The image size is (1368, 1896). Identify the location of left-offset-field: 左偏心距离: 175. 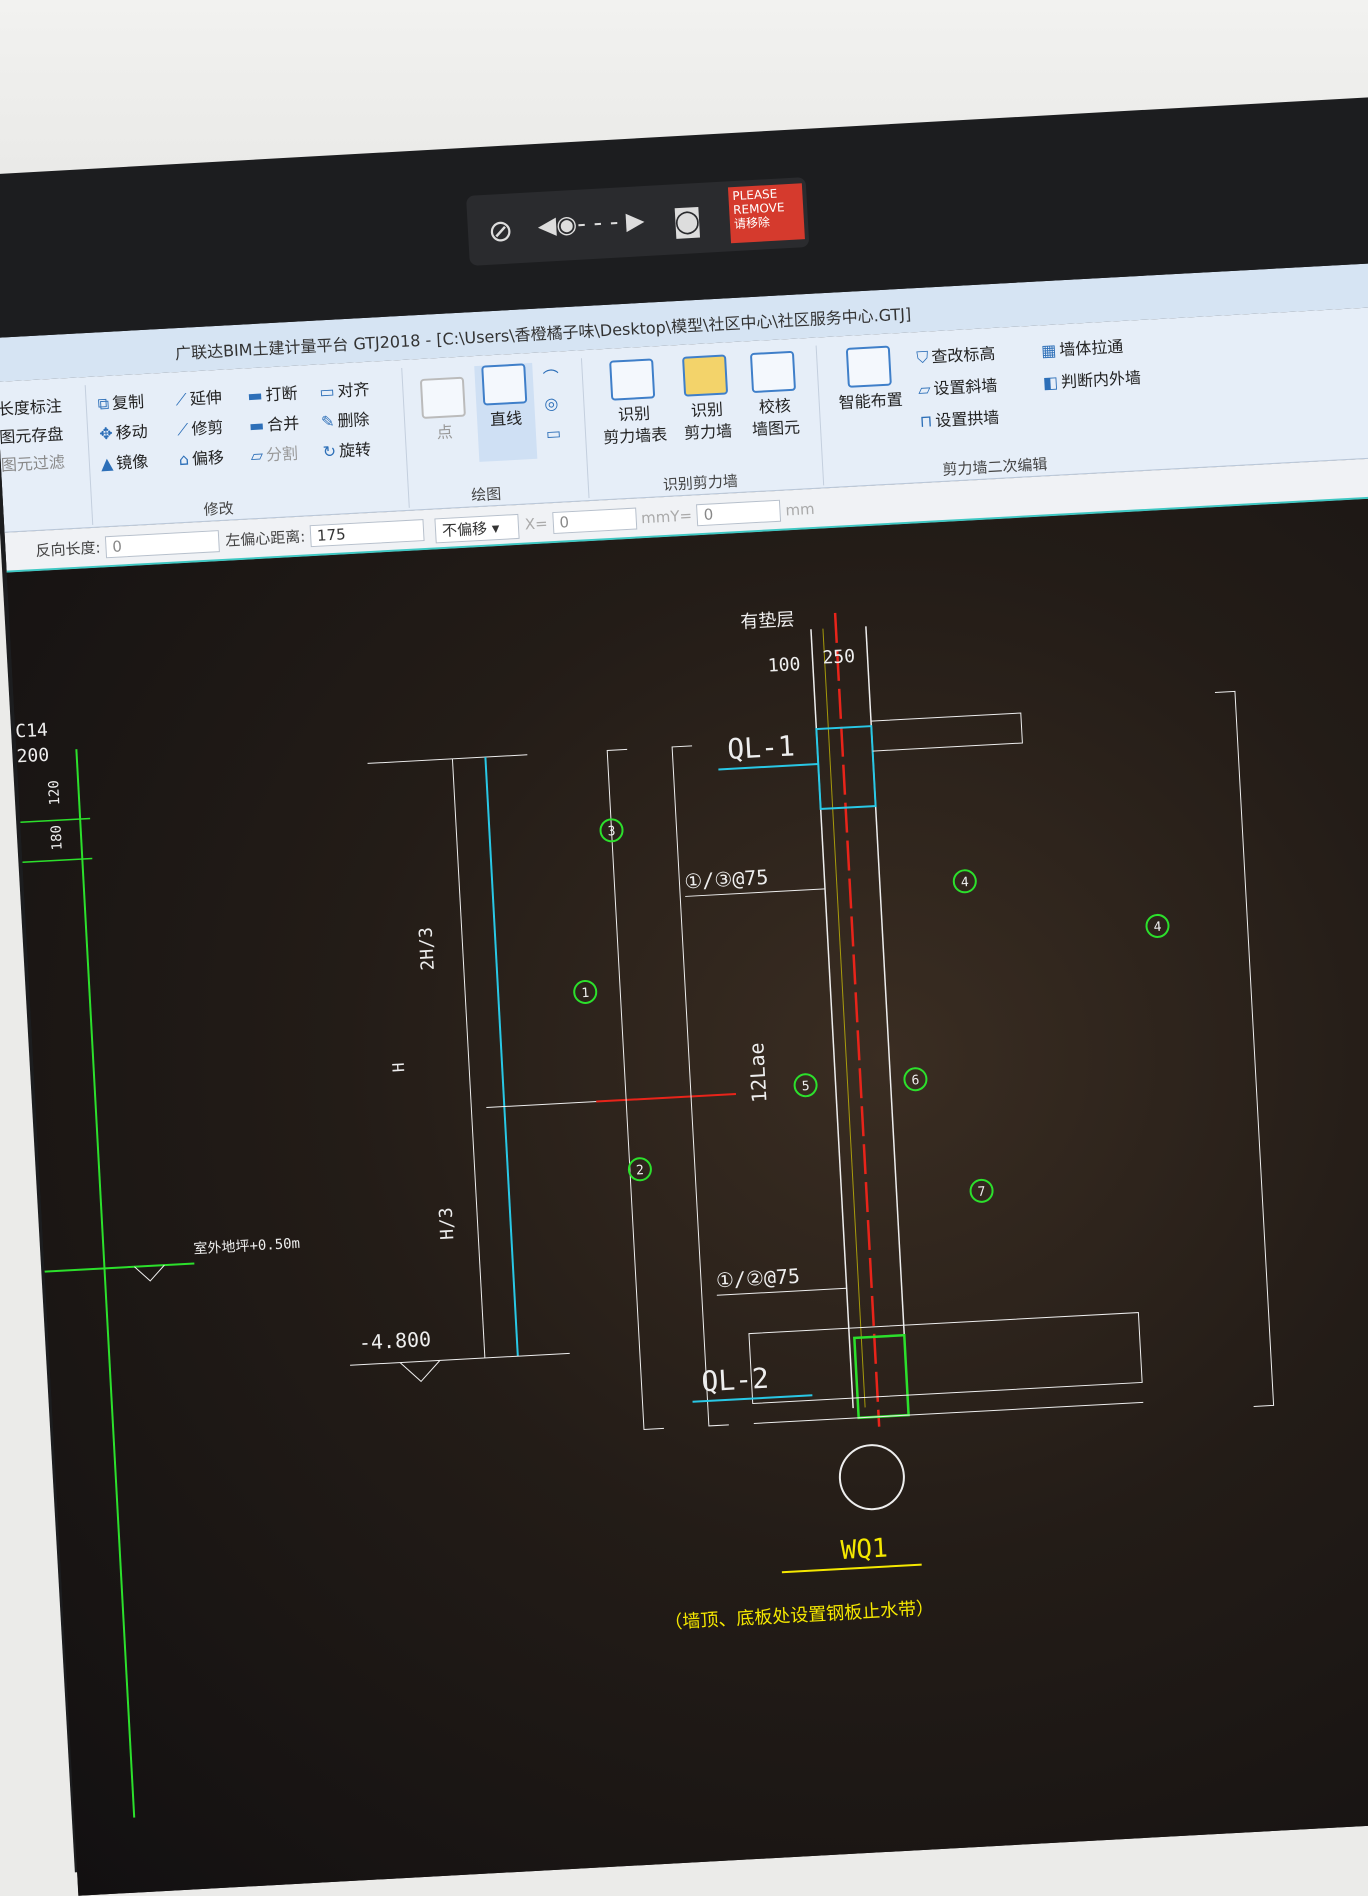
(325, 535).